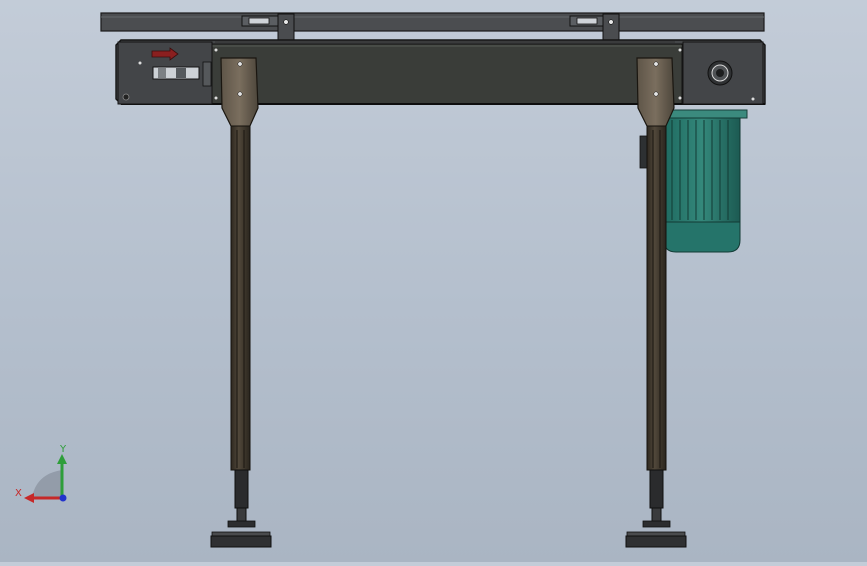  Describe the element at coordinates (167, 73) in the screenshot. I see `idler-end-plate` at that location.